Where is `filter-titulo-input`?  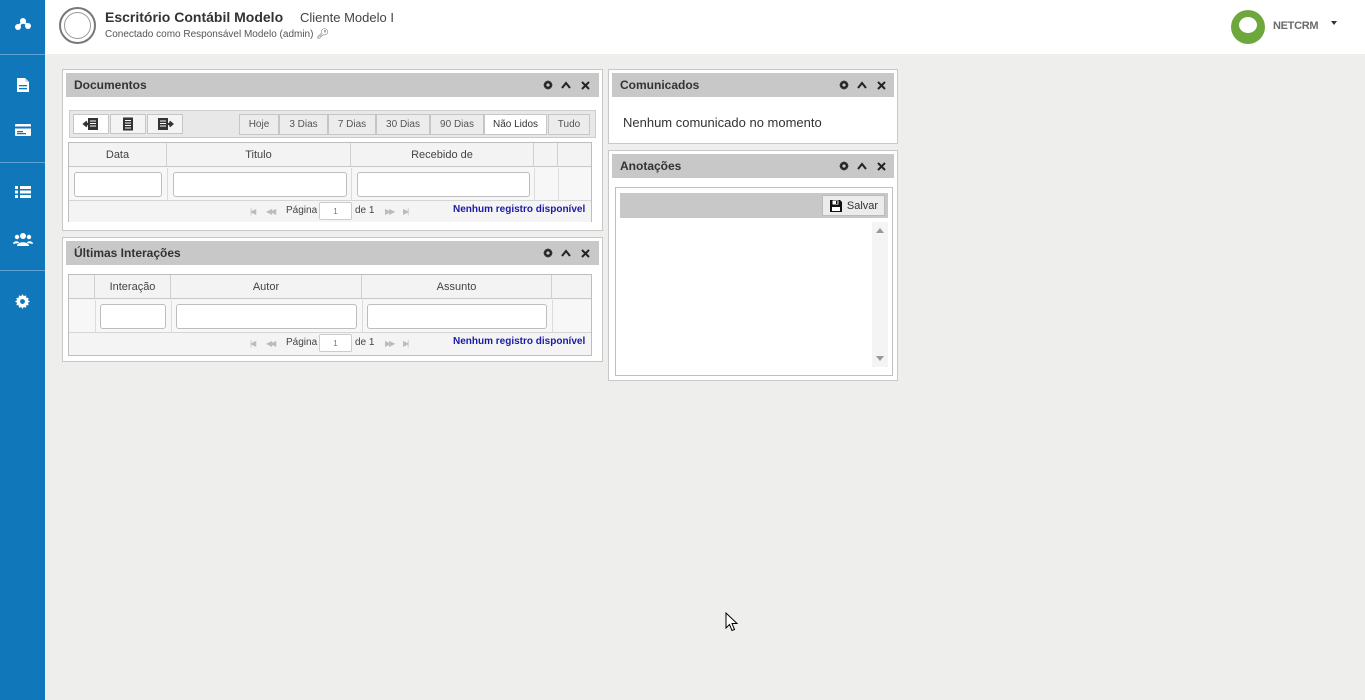 filter-titulo-input is located at coordinates (260, 184).